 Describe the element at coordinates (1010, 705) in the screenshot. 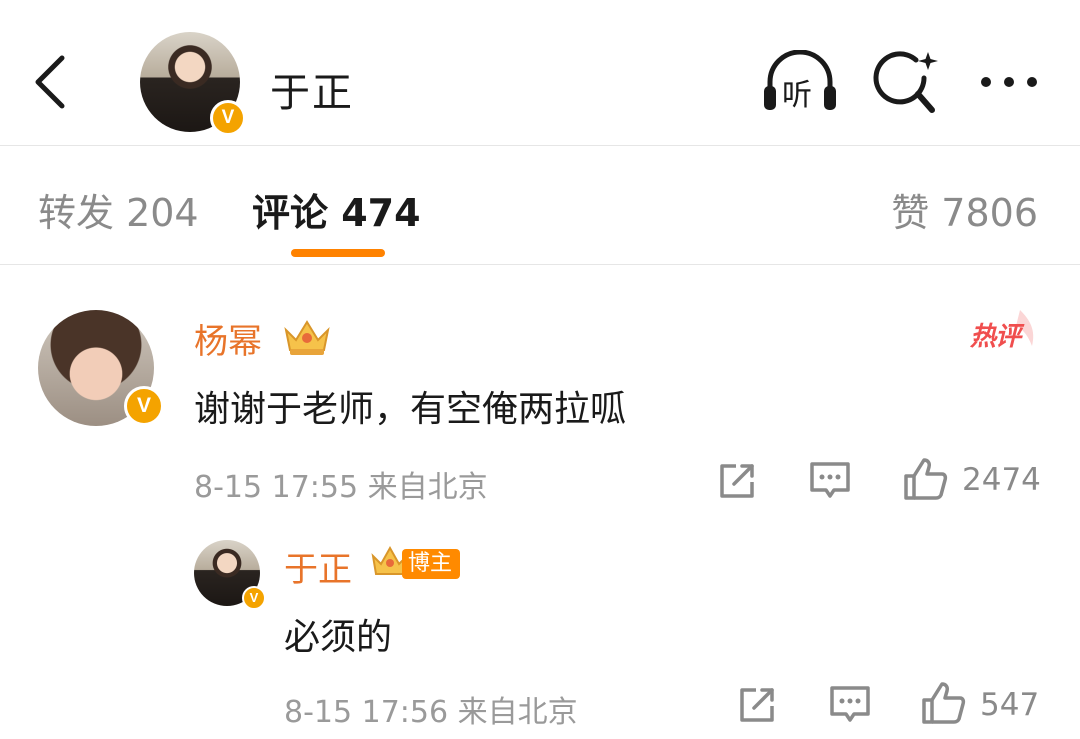

I see `like-count: 547` at that location.